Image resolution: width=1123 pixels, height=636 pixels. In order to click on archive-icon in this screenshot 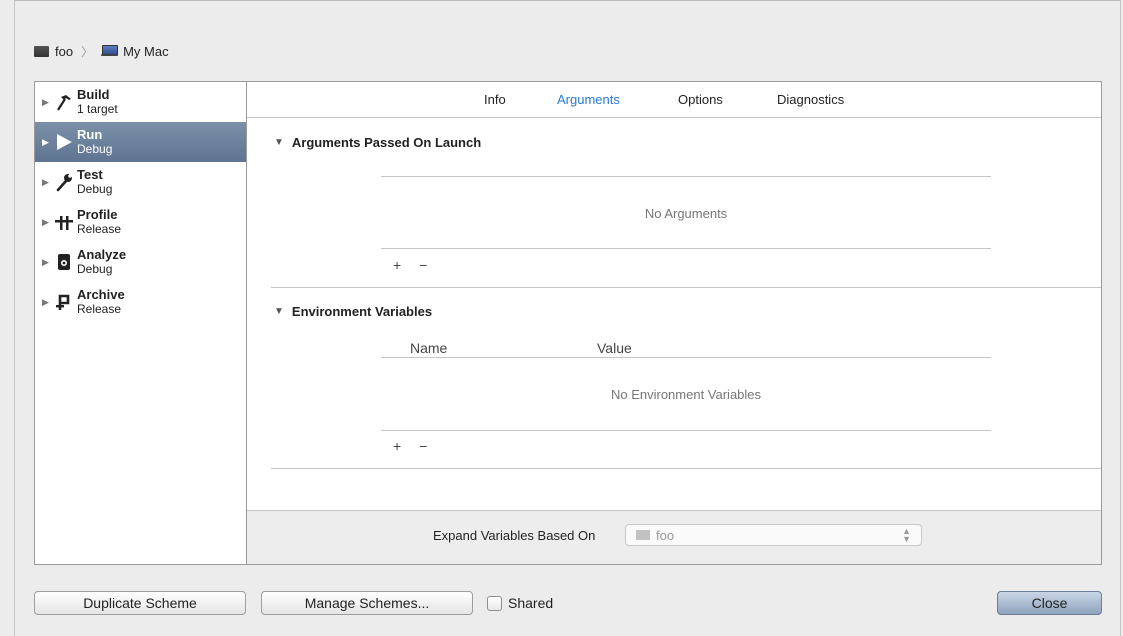, I will do `click(64, 302)`.